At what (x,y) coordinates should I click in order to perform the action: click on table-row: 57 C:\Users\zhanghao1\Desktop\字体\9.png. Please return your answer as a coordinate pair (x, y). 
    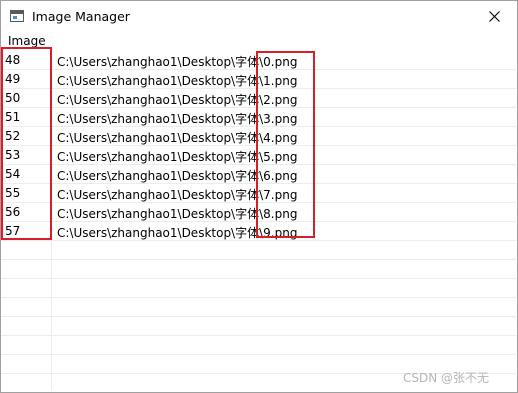
    Looking at the image, I should click on (258, 231).